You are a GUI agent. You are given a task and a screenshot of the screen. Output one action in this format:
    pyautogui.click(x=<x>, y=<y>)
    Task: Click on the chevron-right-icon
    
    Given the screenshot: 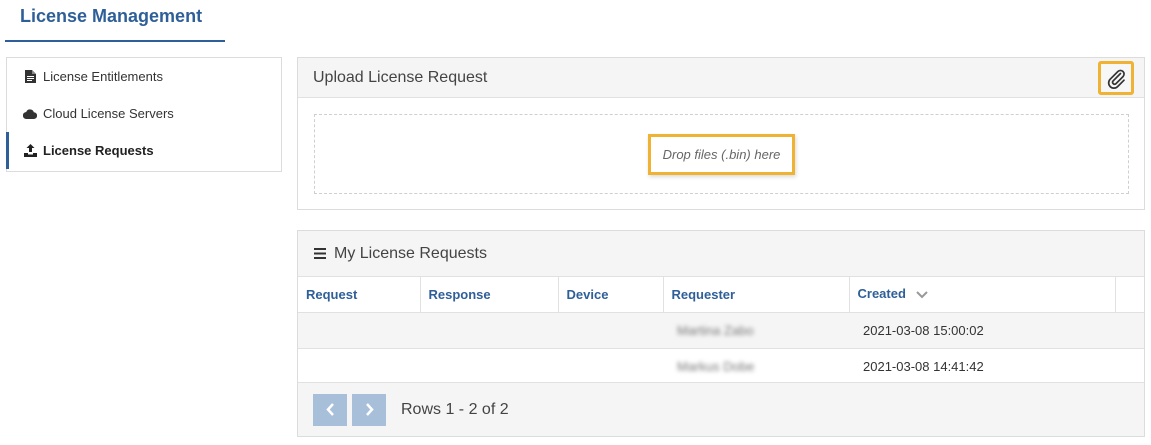 What is the action you would take?
    pyautogui.click(x=369, y=409)
    